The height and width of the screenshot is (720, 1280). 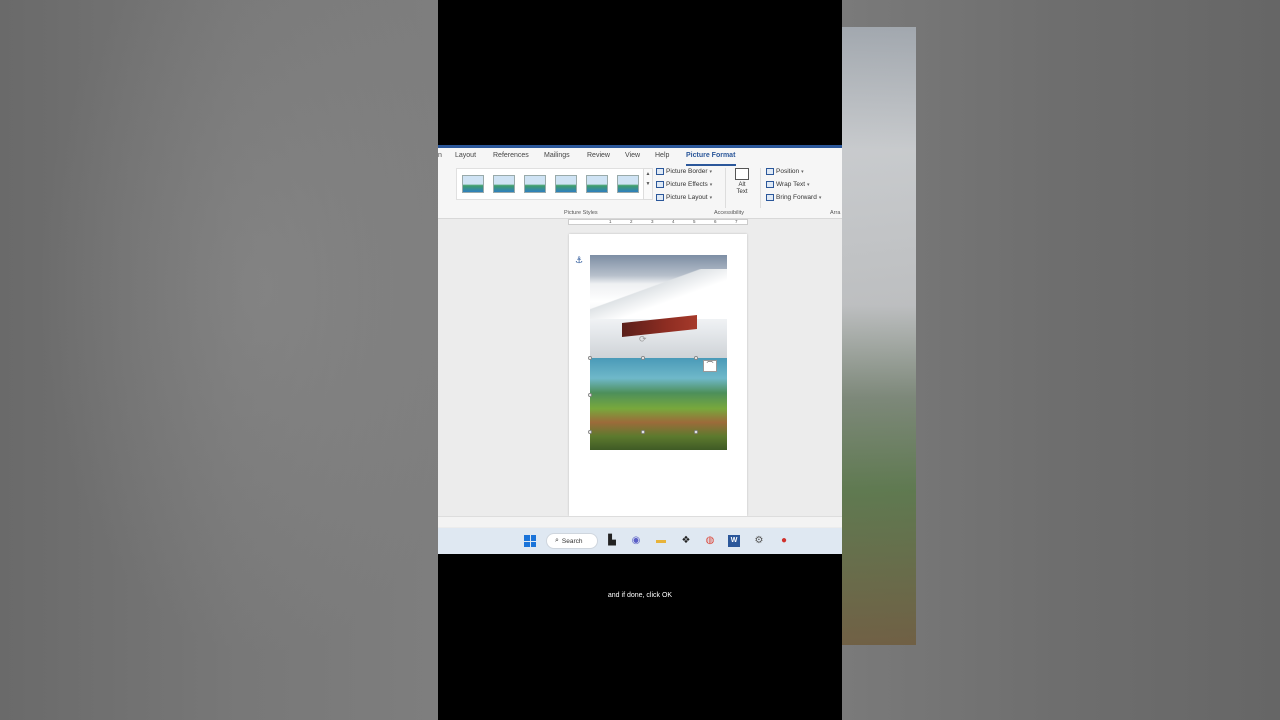 I want to click on anchor-icon: ⚓, so click(x=579, y=260).